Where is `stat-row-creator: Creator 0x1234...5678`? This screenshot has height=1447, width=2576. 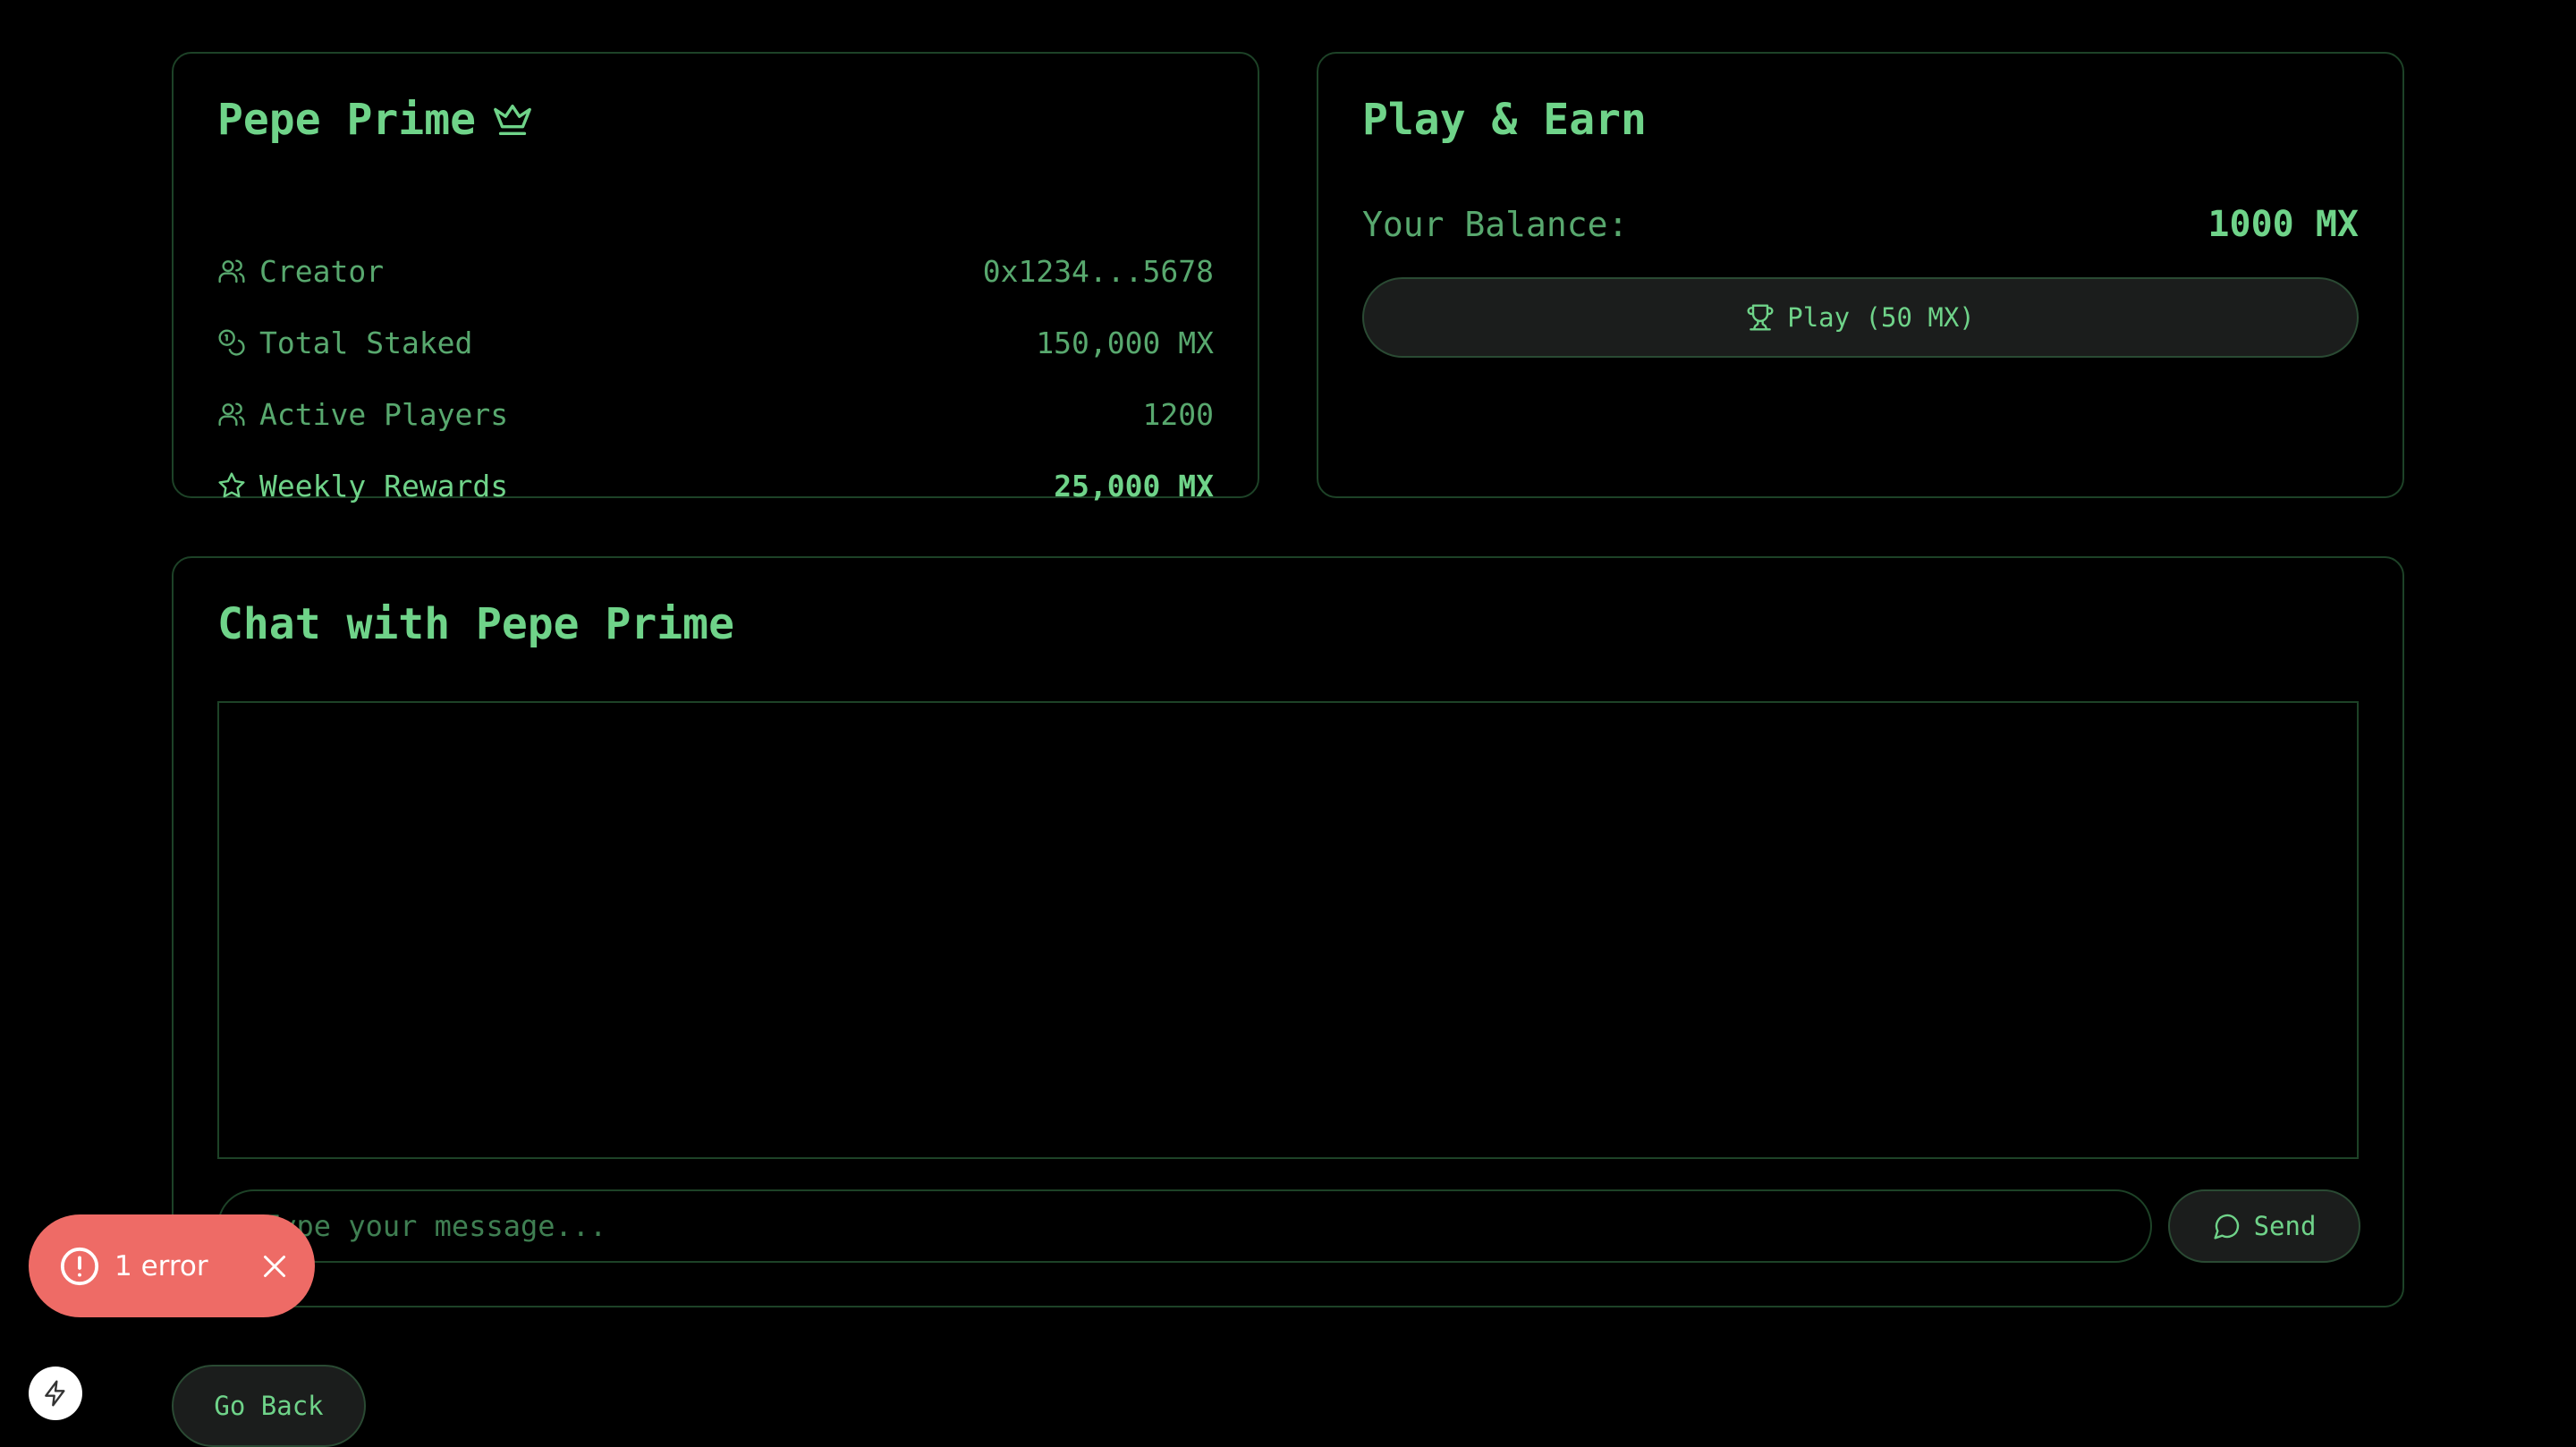
stat-row-creator: Creator 0x1234...5678 is located at coordinates (715, 271).